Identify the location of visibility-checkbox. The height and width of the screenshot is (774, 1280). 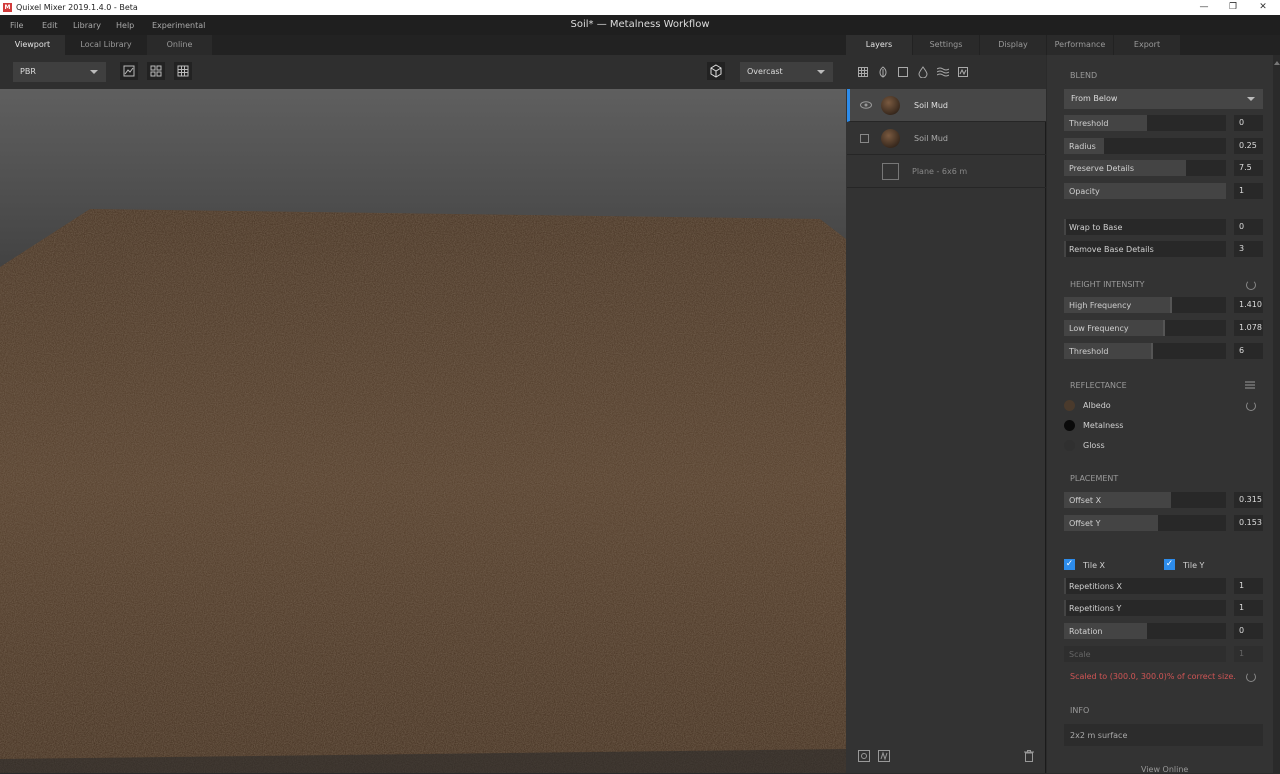
(864, 138).